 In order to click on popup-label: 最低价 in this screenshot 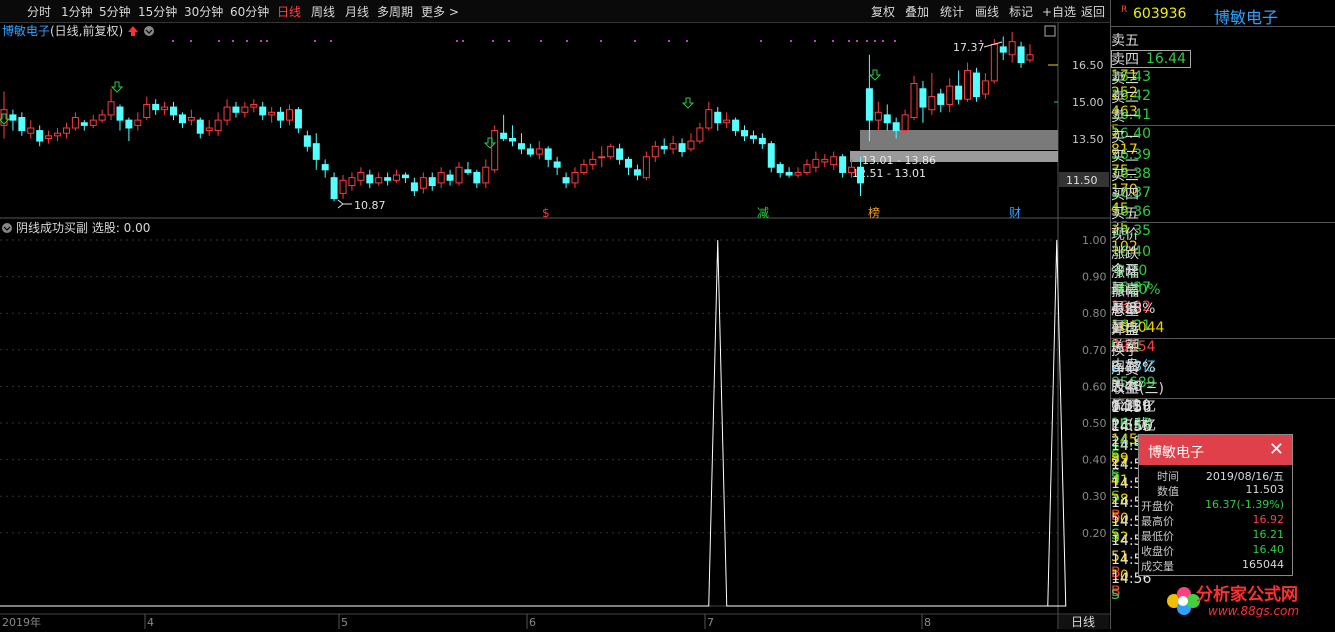, I will do `click(1157, 536)`.